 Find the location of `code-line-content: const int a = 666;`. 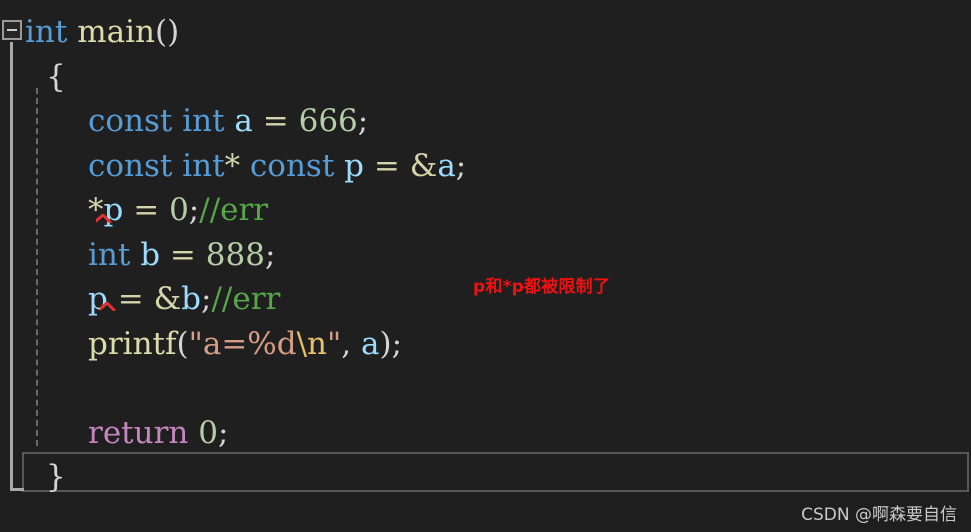

code-line-content: const int a = 666; is located at coordinates (184, 121).